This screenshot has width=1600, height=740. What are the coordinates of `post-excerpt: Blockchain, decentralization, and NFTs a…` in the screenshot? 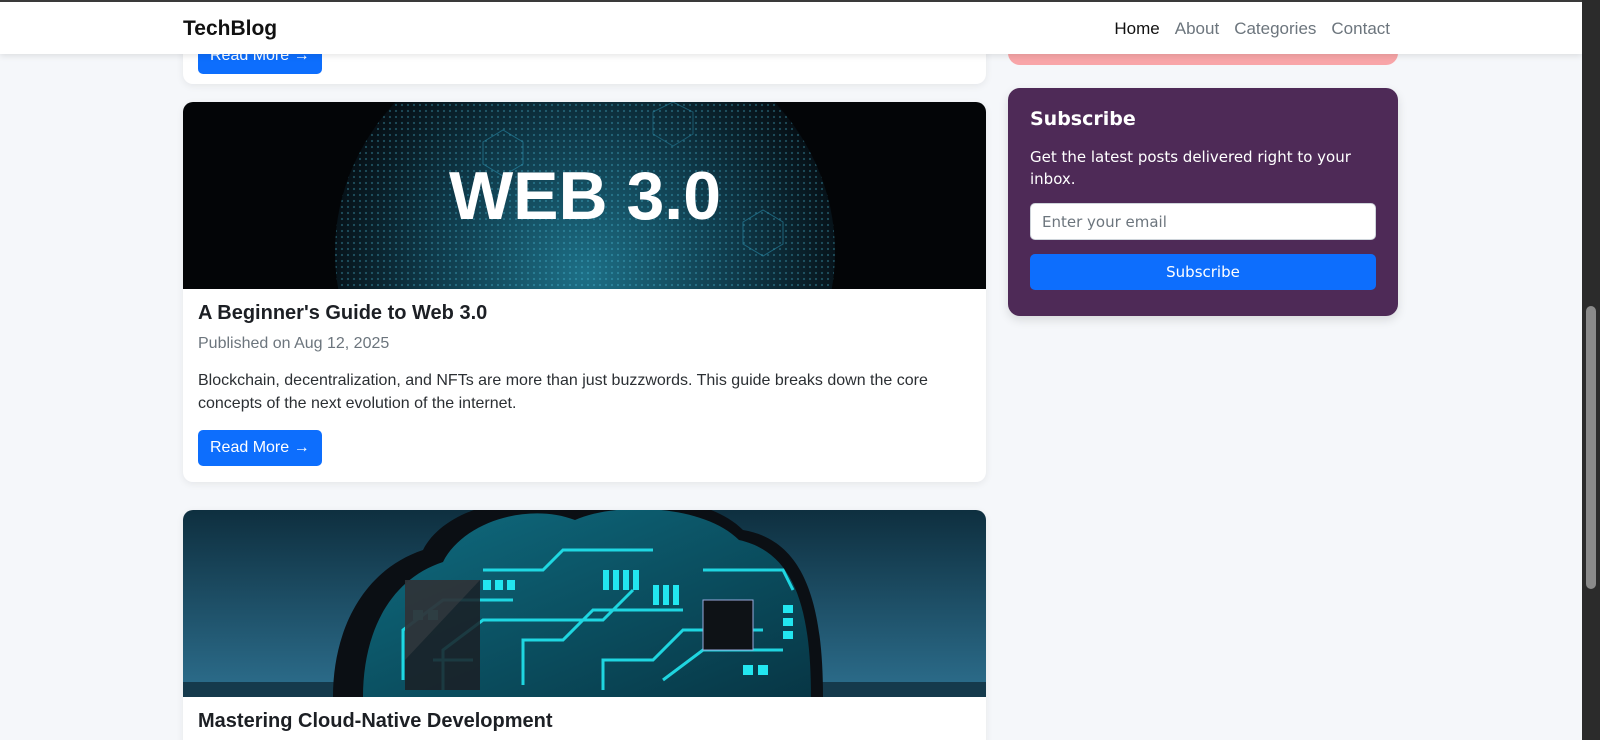 It's located at (563, 392).